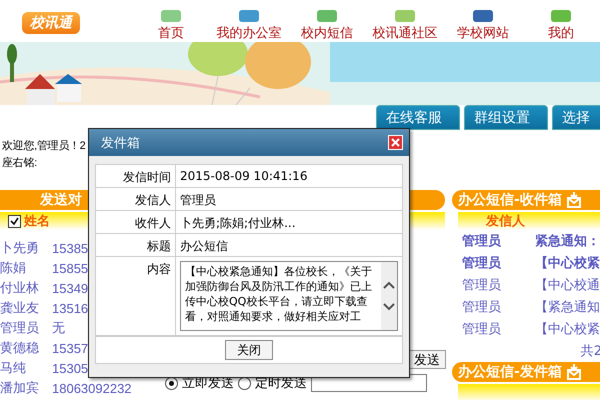  What do you see at coordinates (567, 307) in the screenshot?
I see `subject-link: 【紧急通知` at bounding box center [567, 307].